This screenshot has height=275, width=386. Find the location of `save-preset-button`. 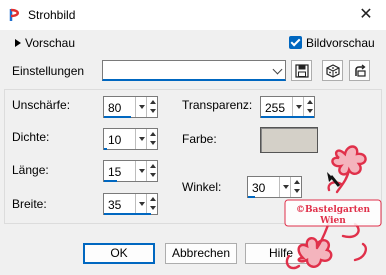

save-preset-button is located at coordinates (301, 70).